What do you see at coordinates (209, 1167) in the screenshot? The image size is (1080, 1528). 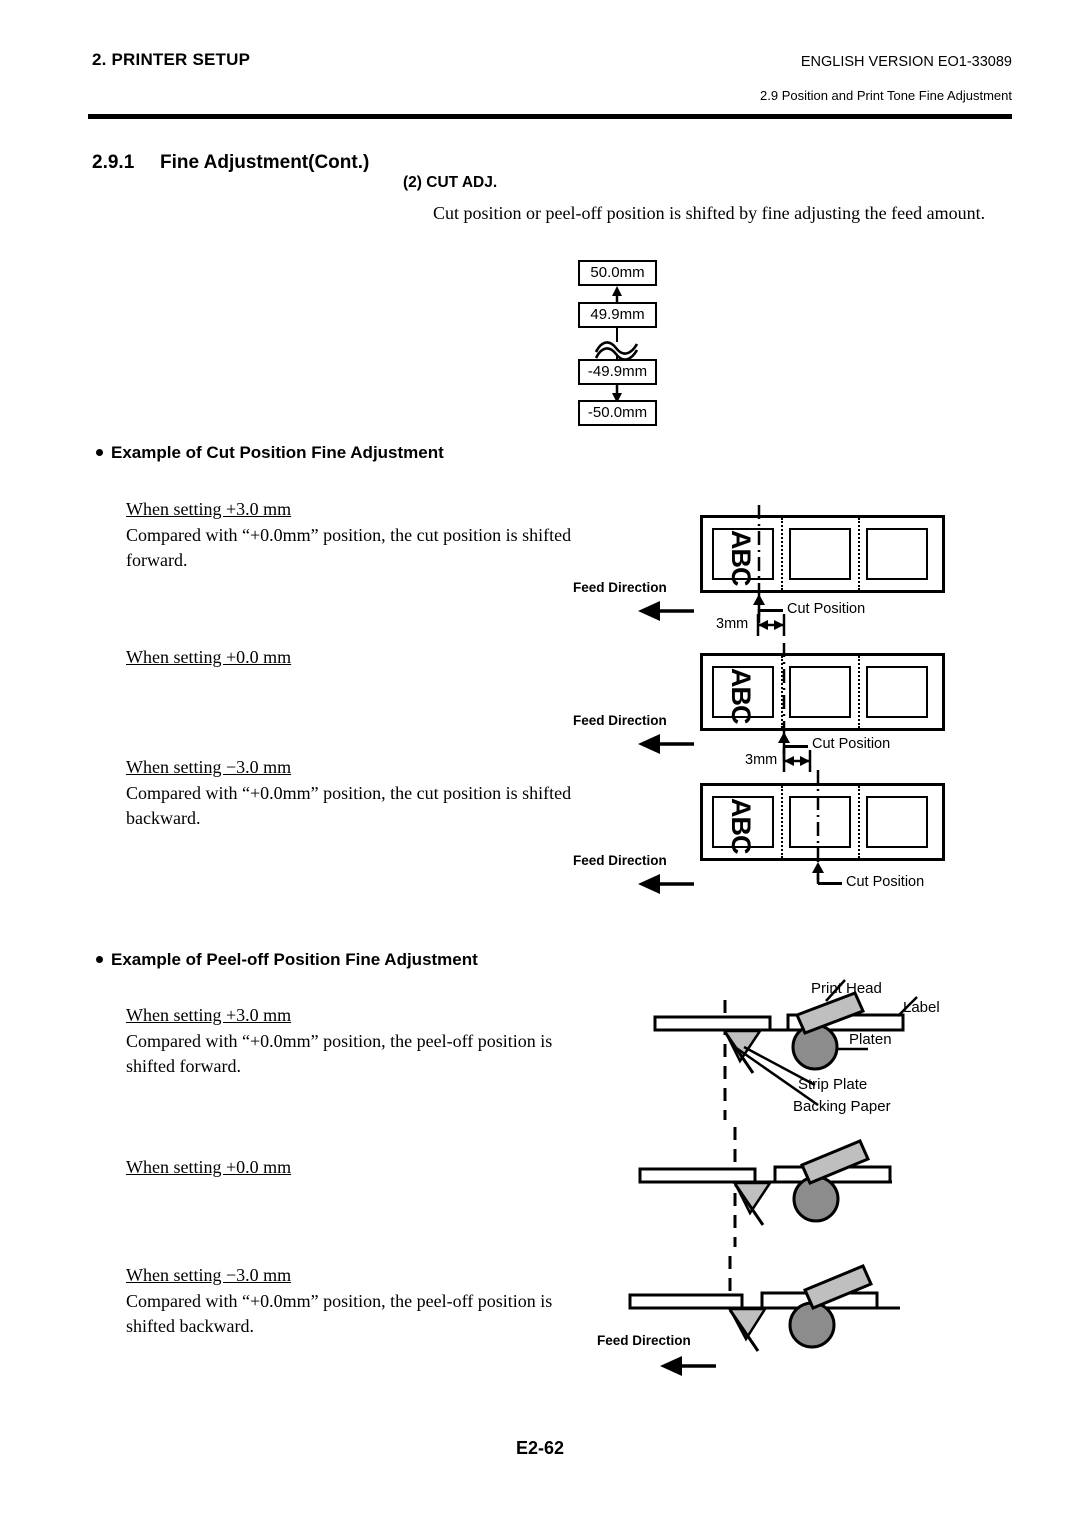 I see `peel-case-zero-setting: When setting +0.0 mm` at bounding box center [209, 1167].